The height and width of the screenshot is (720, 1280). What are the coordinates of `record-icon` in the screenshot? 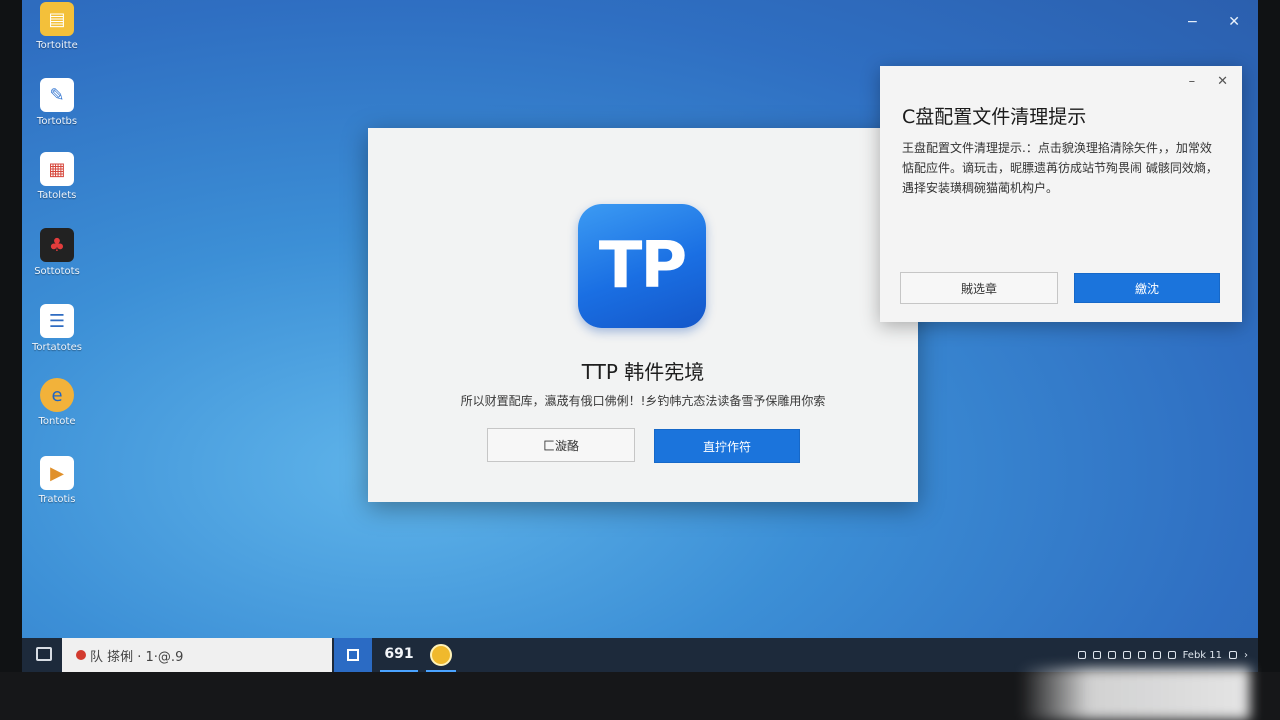 It's located at (81, 655).